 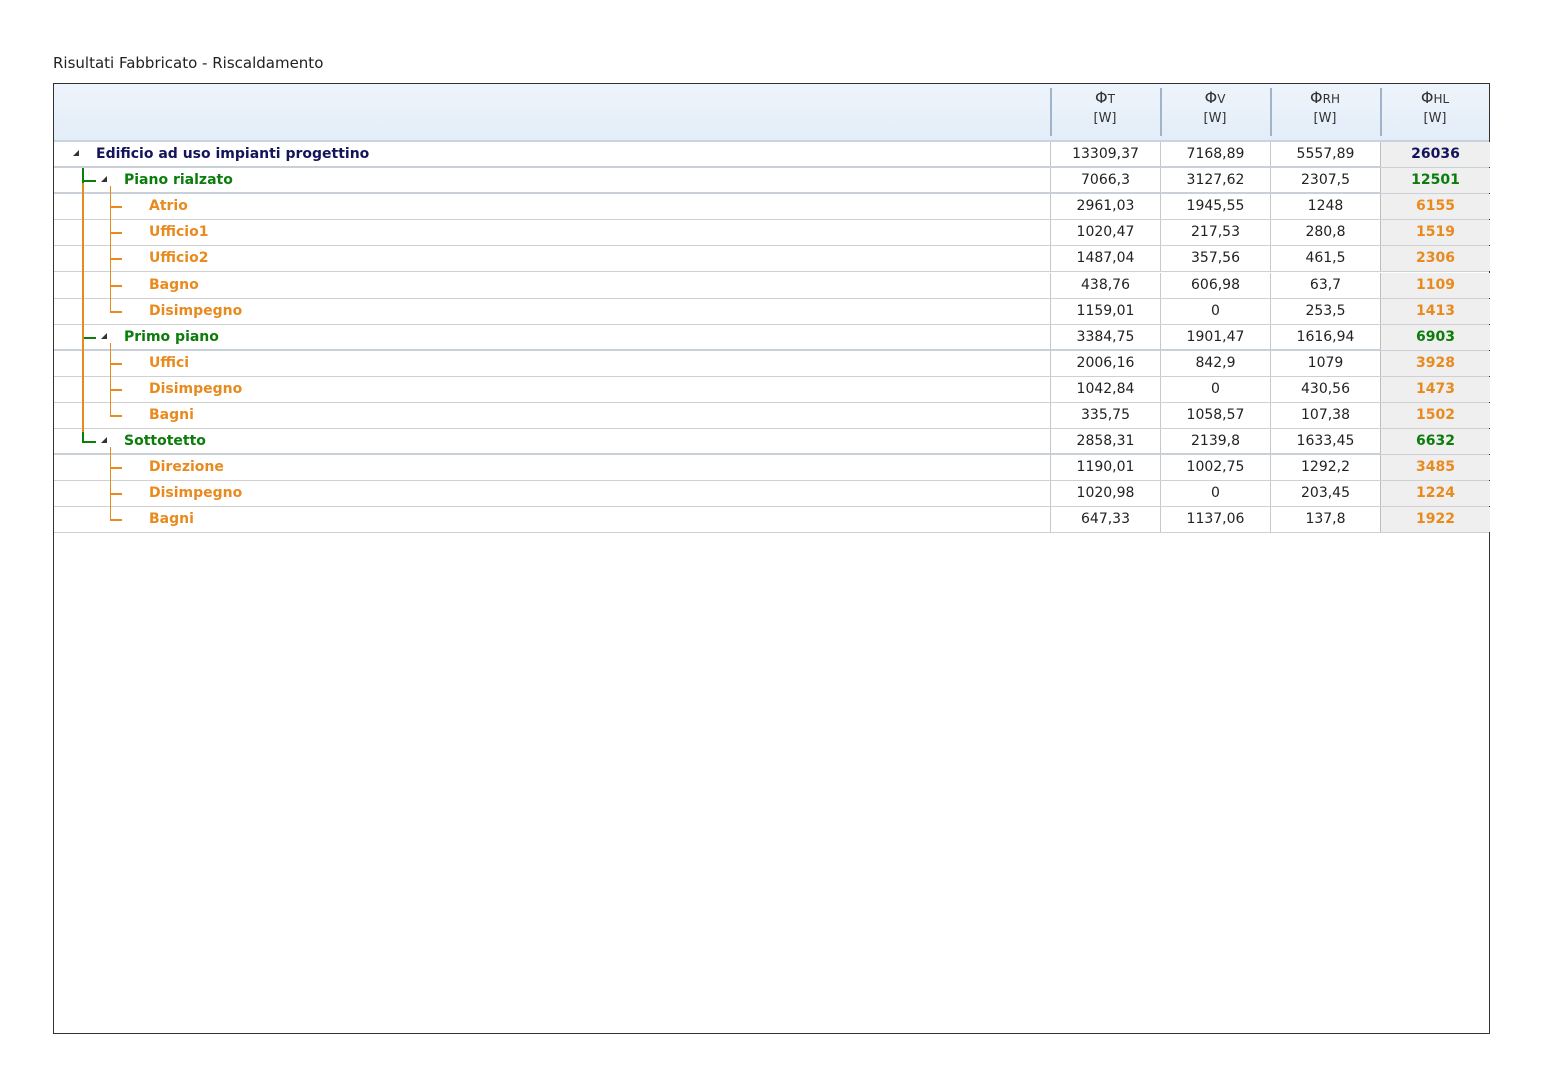 I want to click on cell-phi-v: 217,53, so click(x=1215, y=232).